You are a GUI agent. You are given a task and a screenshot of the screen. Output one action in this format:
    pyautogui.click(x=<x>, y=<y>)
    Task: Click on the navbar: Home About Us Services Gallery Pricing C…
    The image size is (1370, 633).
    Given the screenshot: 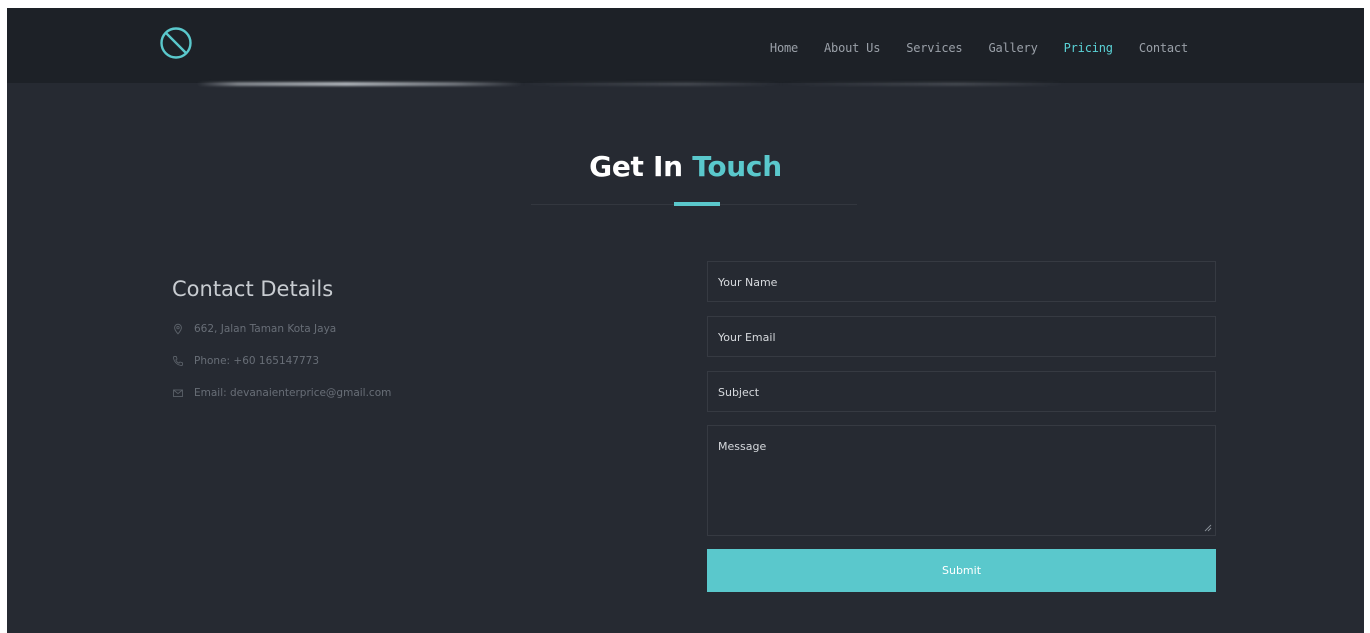 What is the action you would take?
    pyautogui.click(x=685, y=45)
    